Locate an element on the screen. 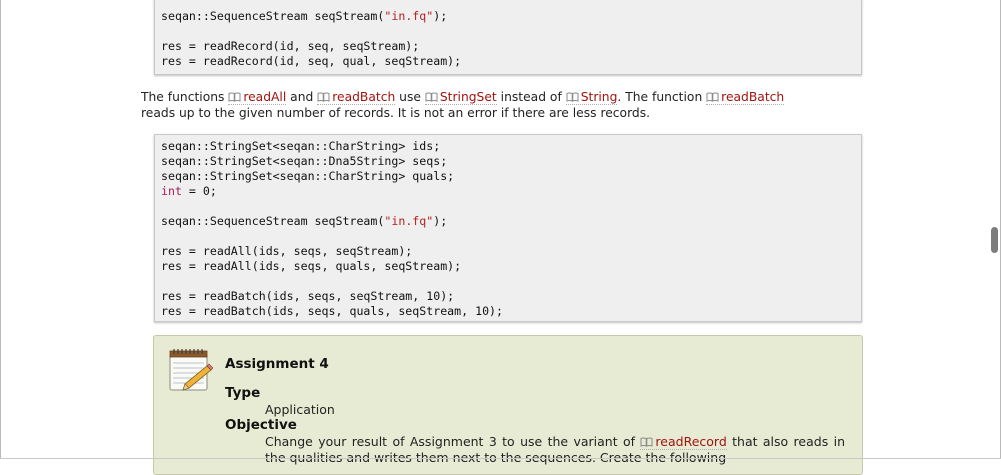 The width and height of the screenshot is (1001, 475). prose-text: The functions is located at coordinates (185, 97).